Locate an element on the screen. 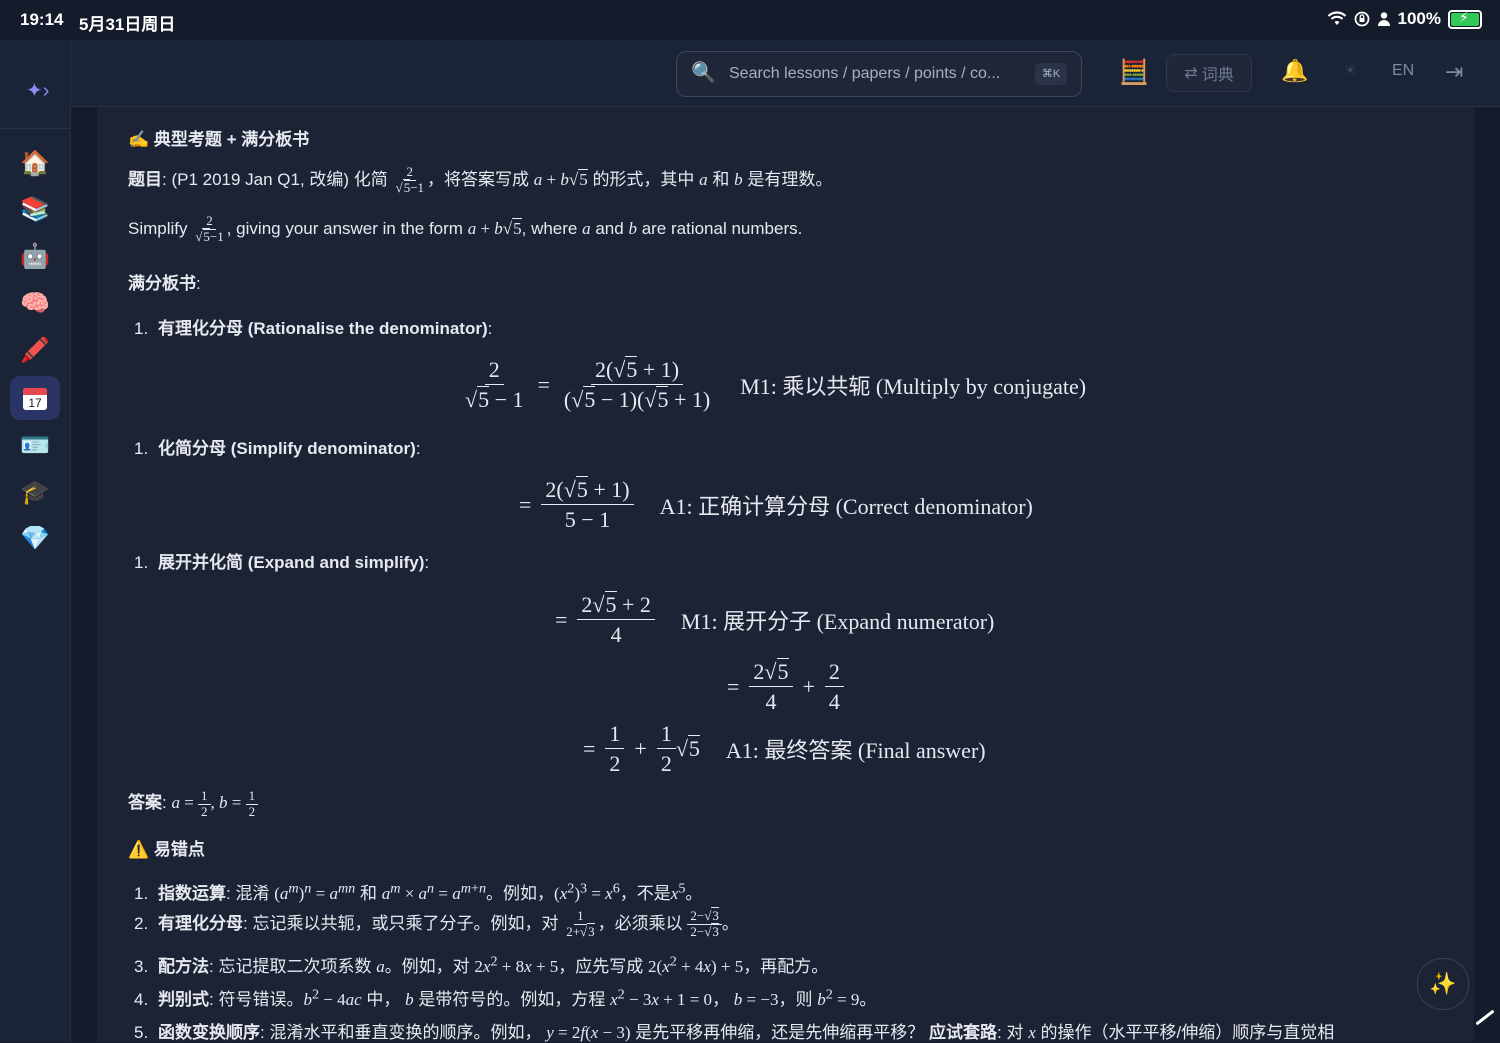 Image resolution: width=1500 pixels, height=1043 pixels. sparkles-icon: ✨ is located at coordinates (1443, 983).